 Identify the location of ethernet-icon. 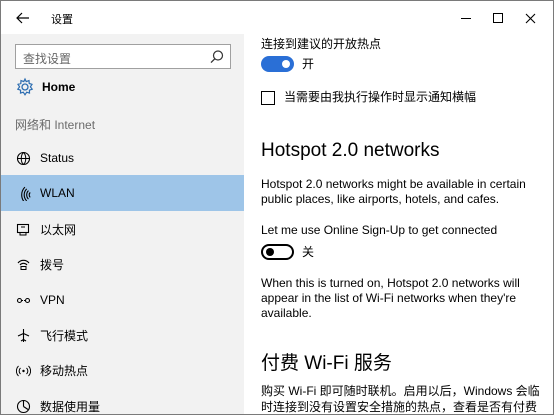
(23, 229).